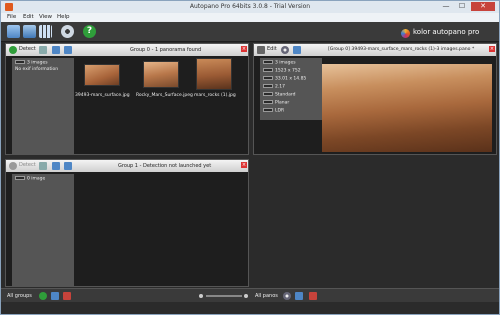 This screenshot has width=500, height=315. I want to click on pano-close-icon: ×, so click(492, 49).